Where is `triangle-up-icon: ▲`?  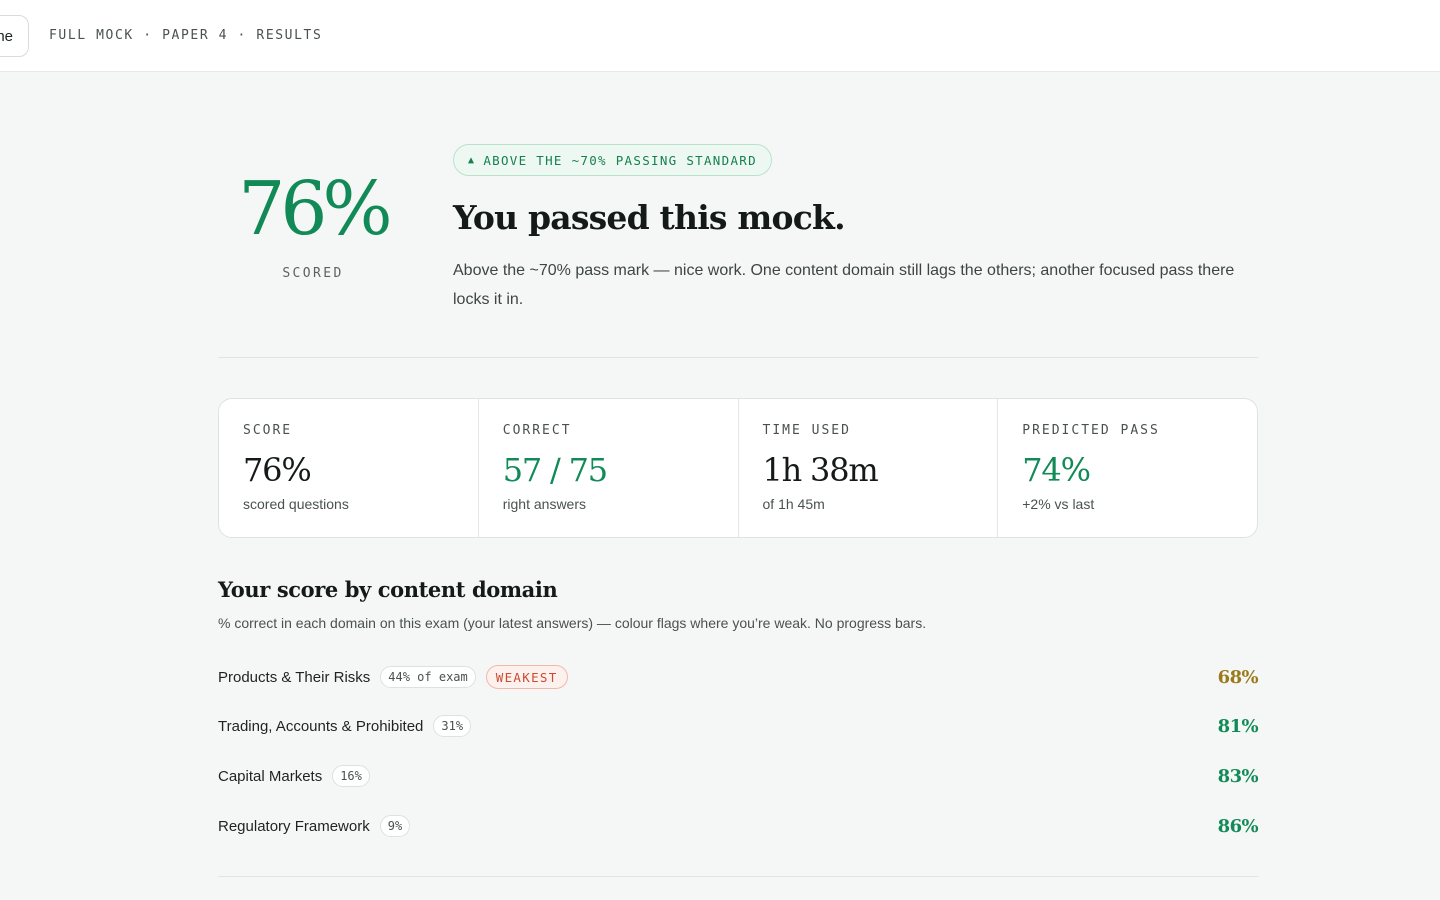 triangle-up-icon: ▲ is located at coordinates (472, 160).